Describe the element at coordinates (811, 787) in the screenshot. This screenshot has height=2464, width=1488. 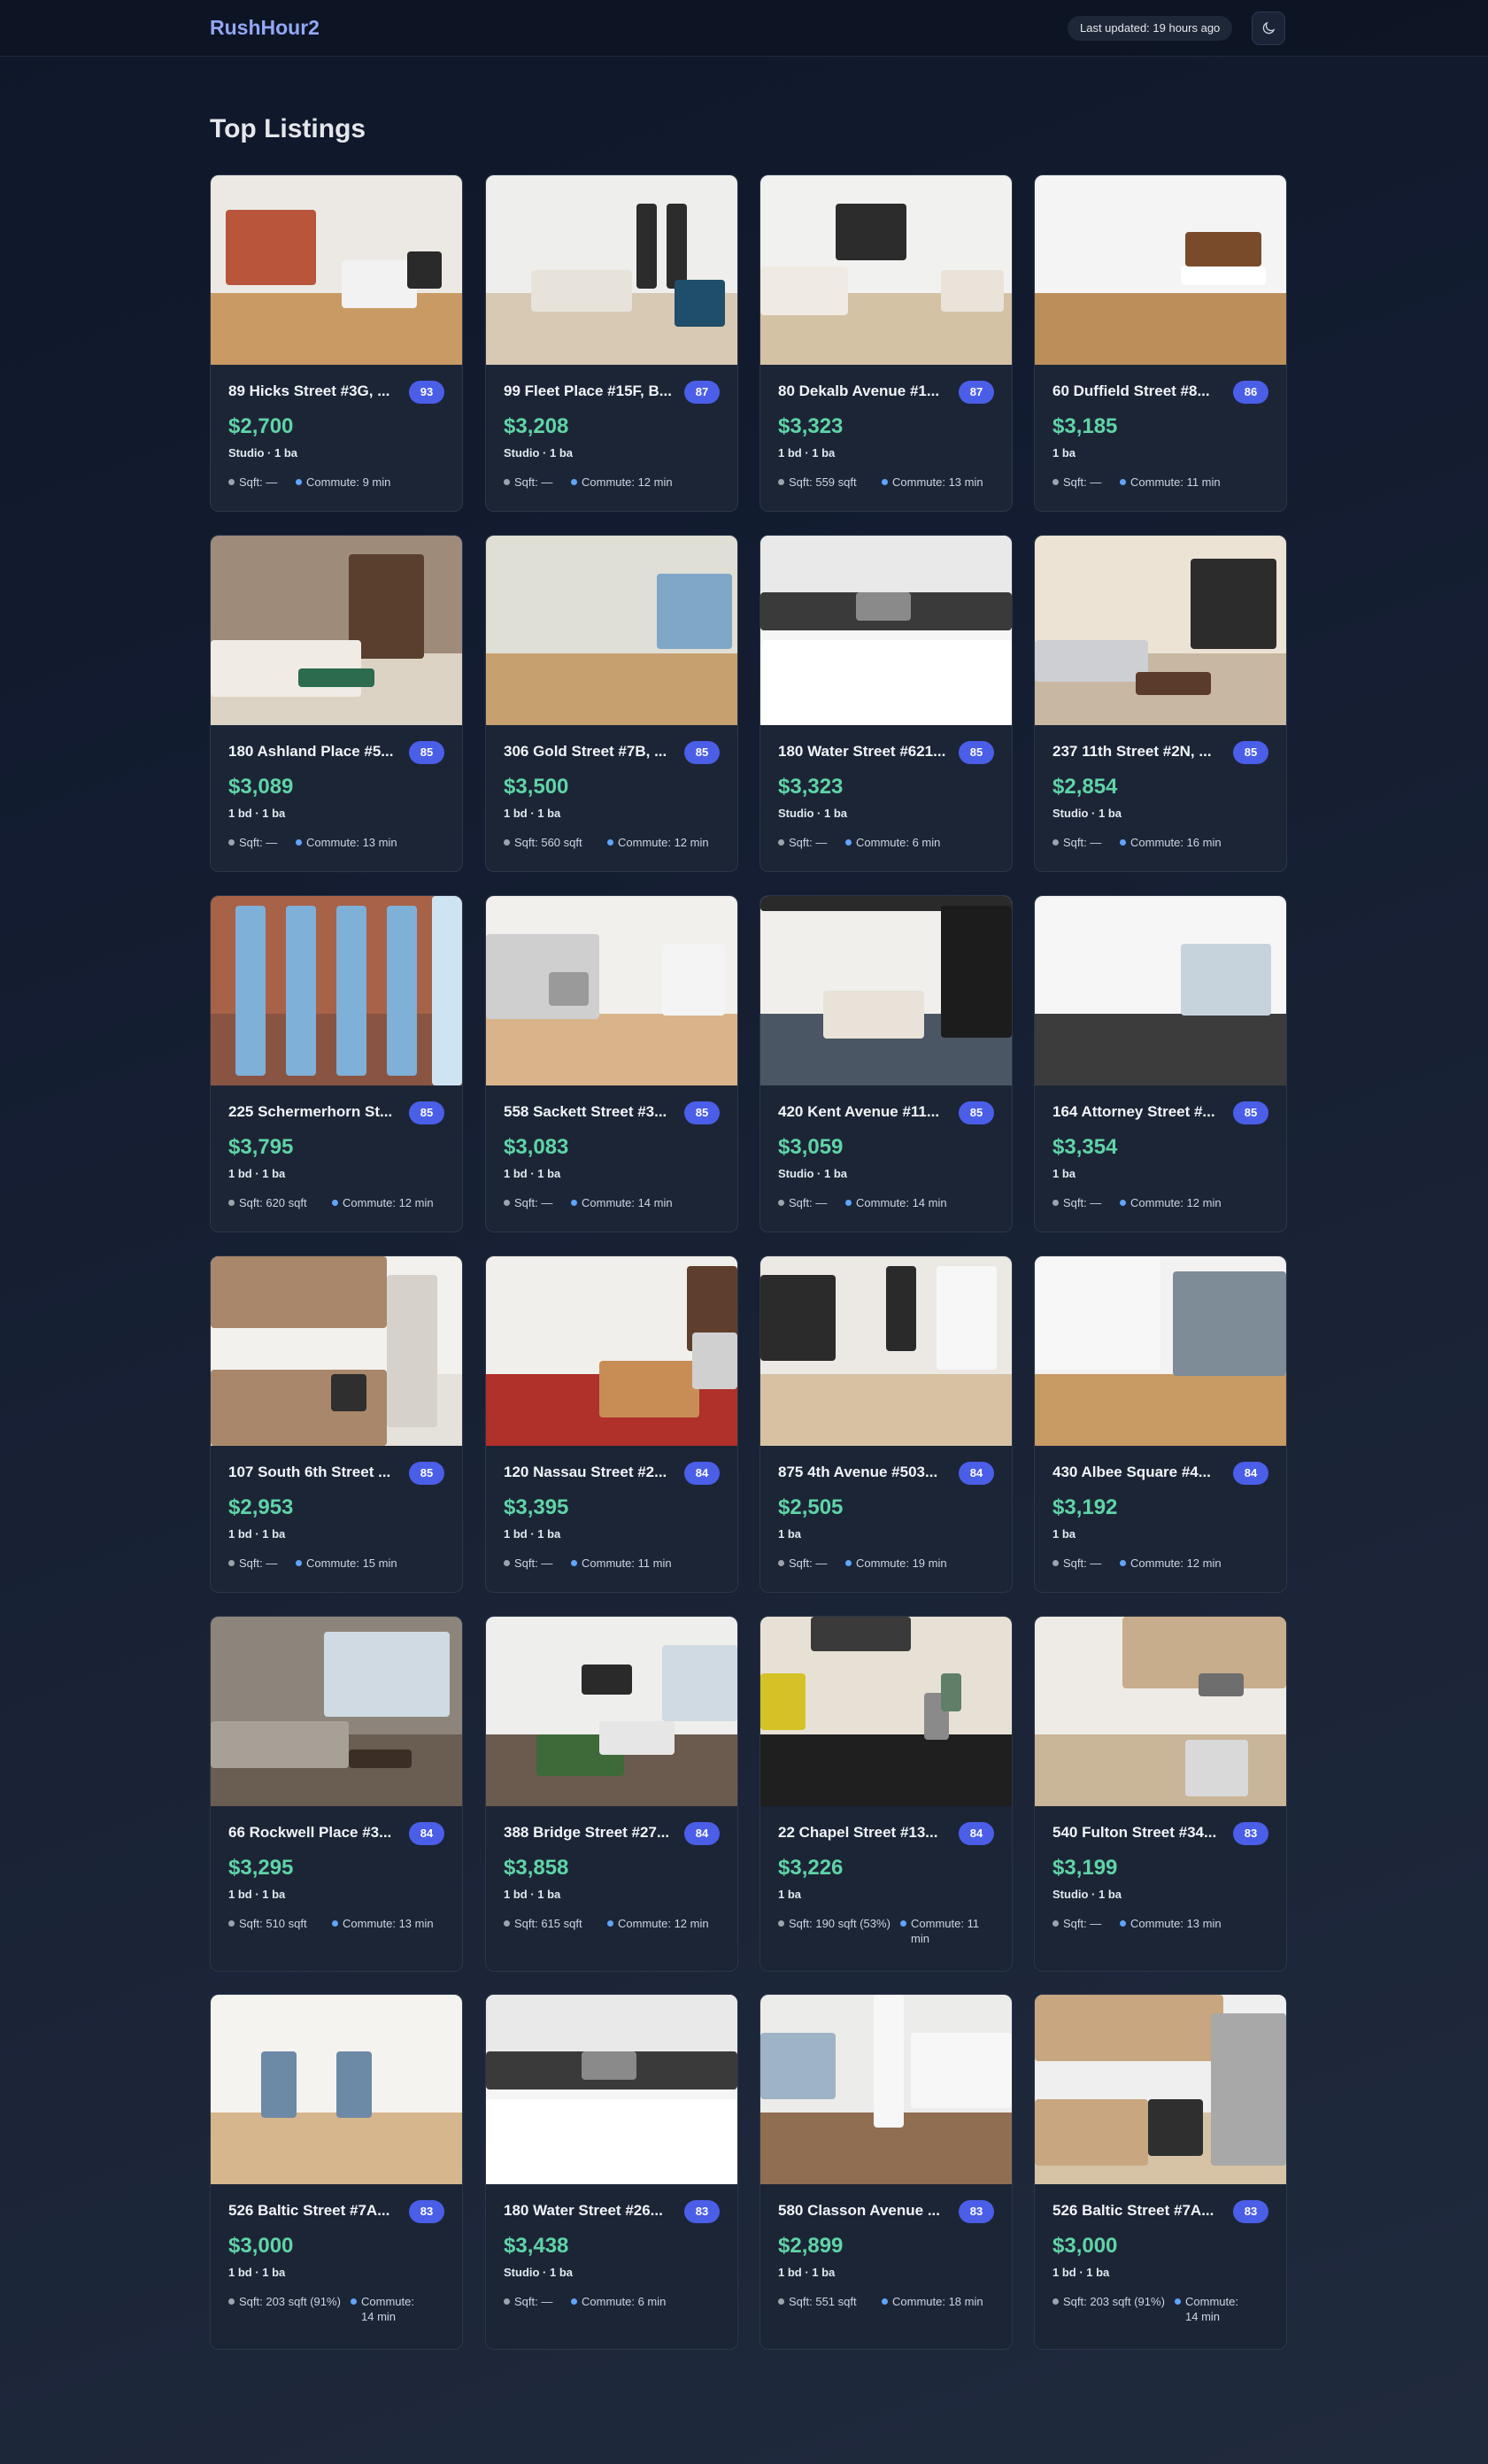
I see `listing-price: $3,323` at that location.